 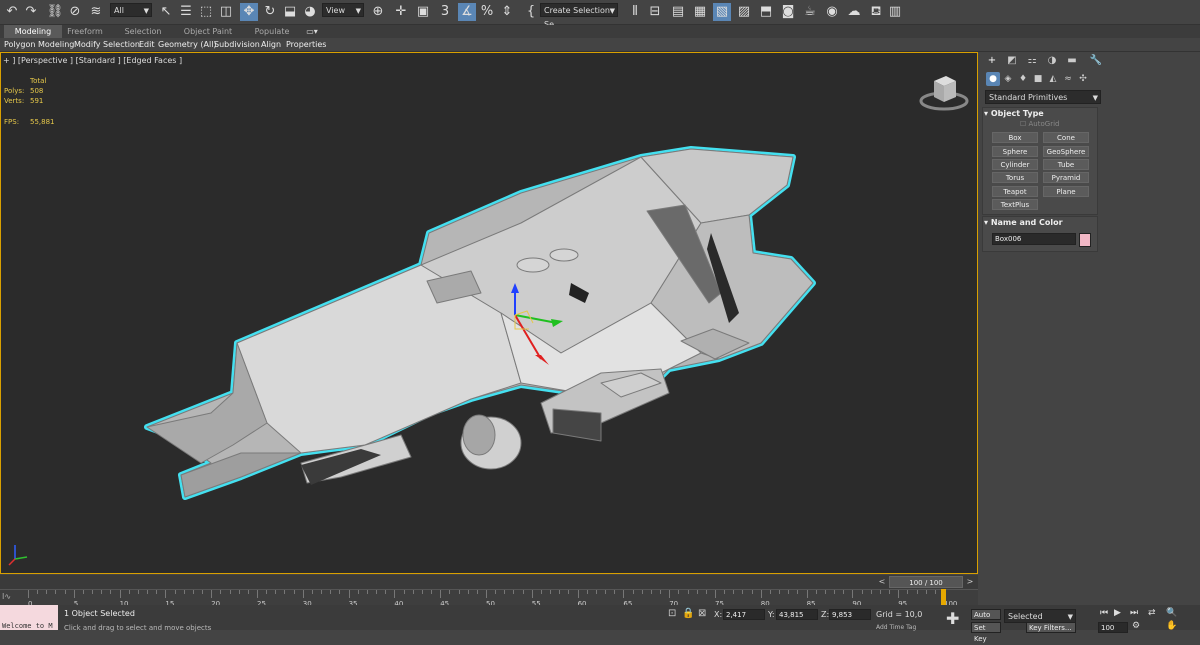 What do you see at coordinates (688, 613) in the screenshot?
I see `selection-lock-icon: 🔒` at bounding box center [688, 613].